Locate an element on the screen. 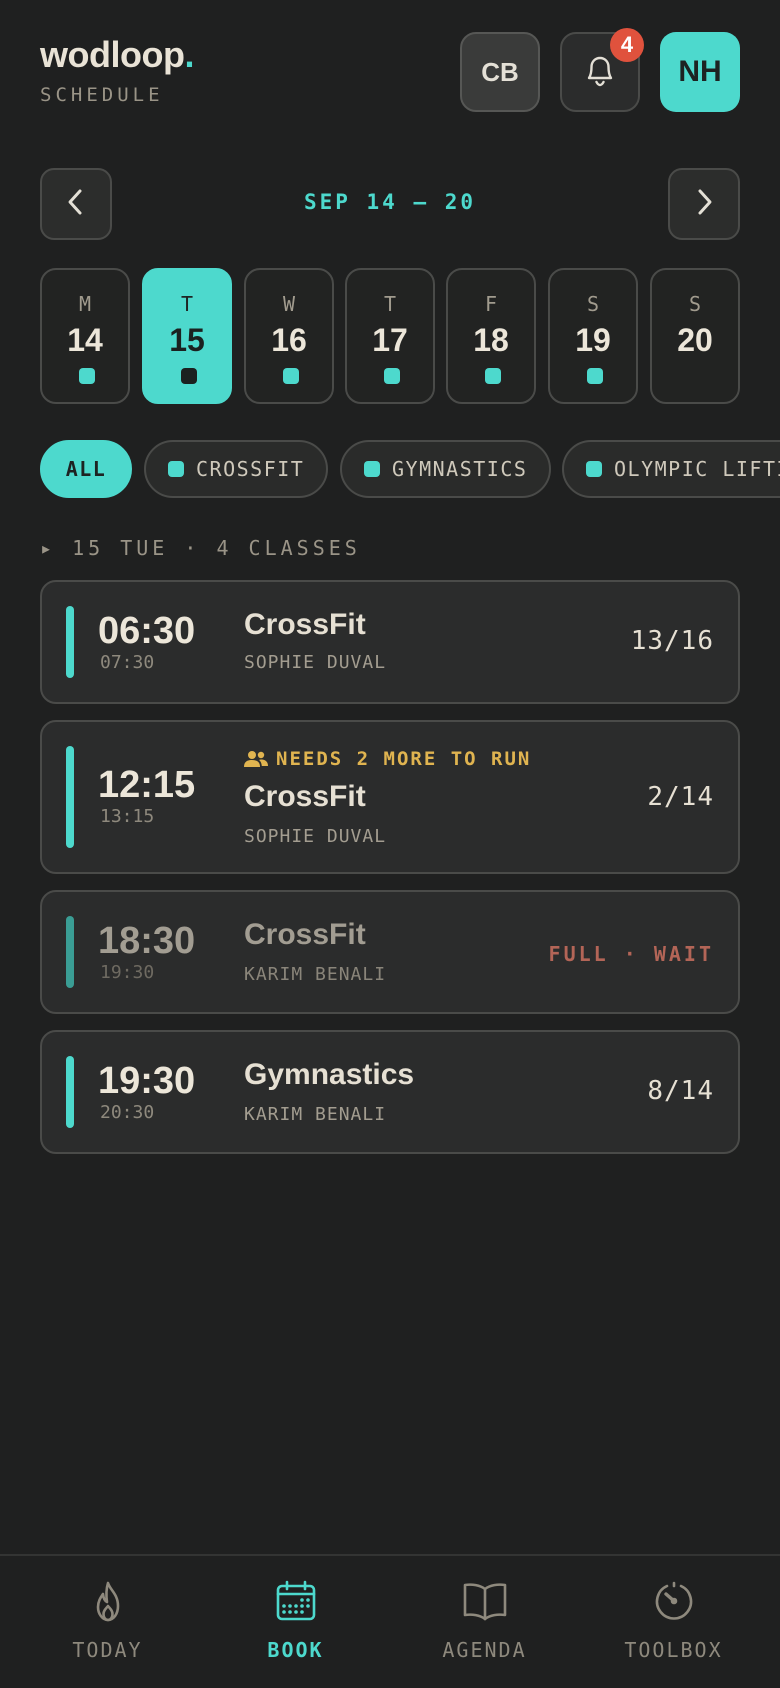  day-number: 19 is located at coordinates (593, 340).